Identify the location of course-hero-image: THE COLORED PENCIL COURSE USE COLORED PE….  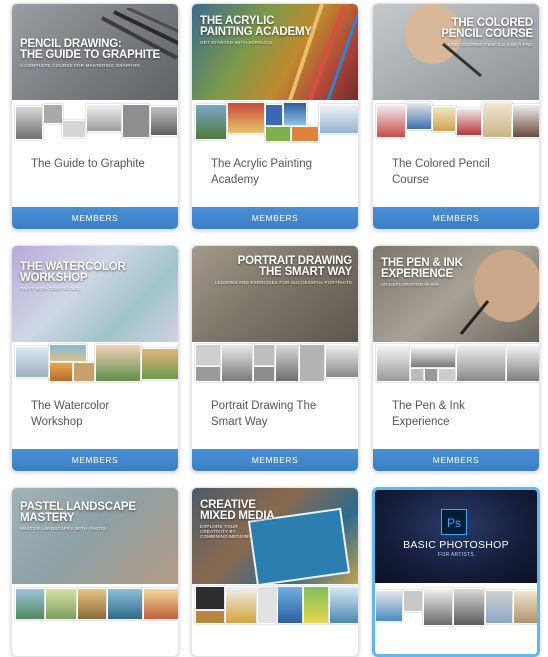
(456, 52).